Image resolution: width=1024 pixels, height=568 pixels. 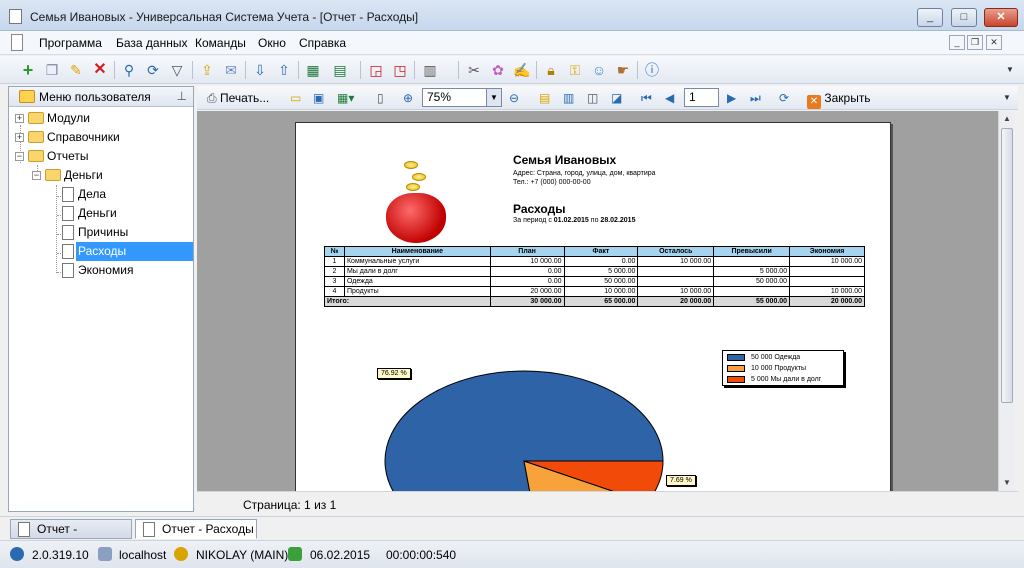 I want to click on add-icon: +, so click(x=28, y=70).